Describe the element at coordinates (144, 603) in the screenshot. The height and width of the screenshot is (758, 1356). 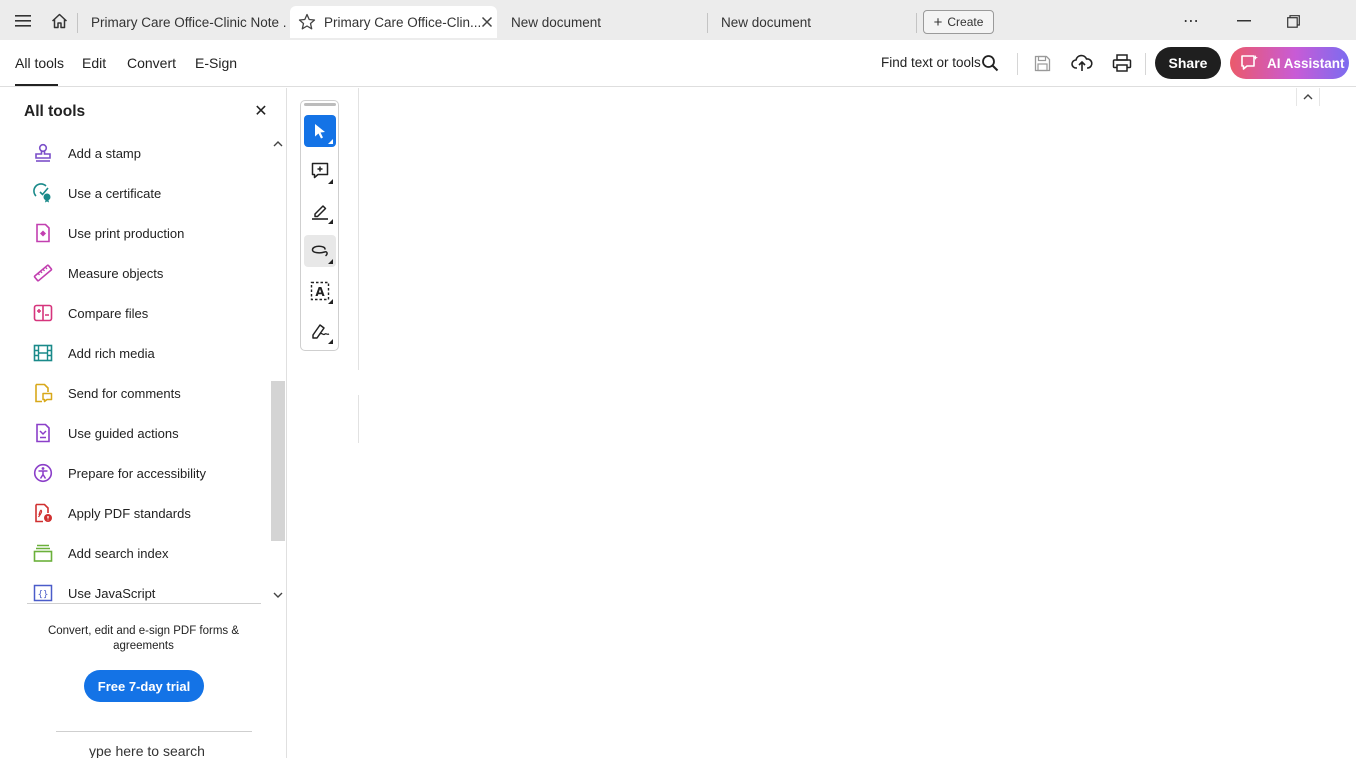
I see `panel-divider` at that location.